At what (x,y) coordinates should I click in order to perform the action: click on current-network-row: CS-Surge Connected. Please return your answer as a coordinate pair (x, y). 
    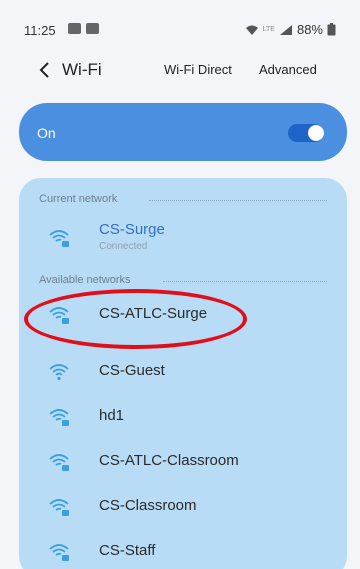
    Looking at the image, I should click on (189, 240).